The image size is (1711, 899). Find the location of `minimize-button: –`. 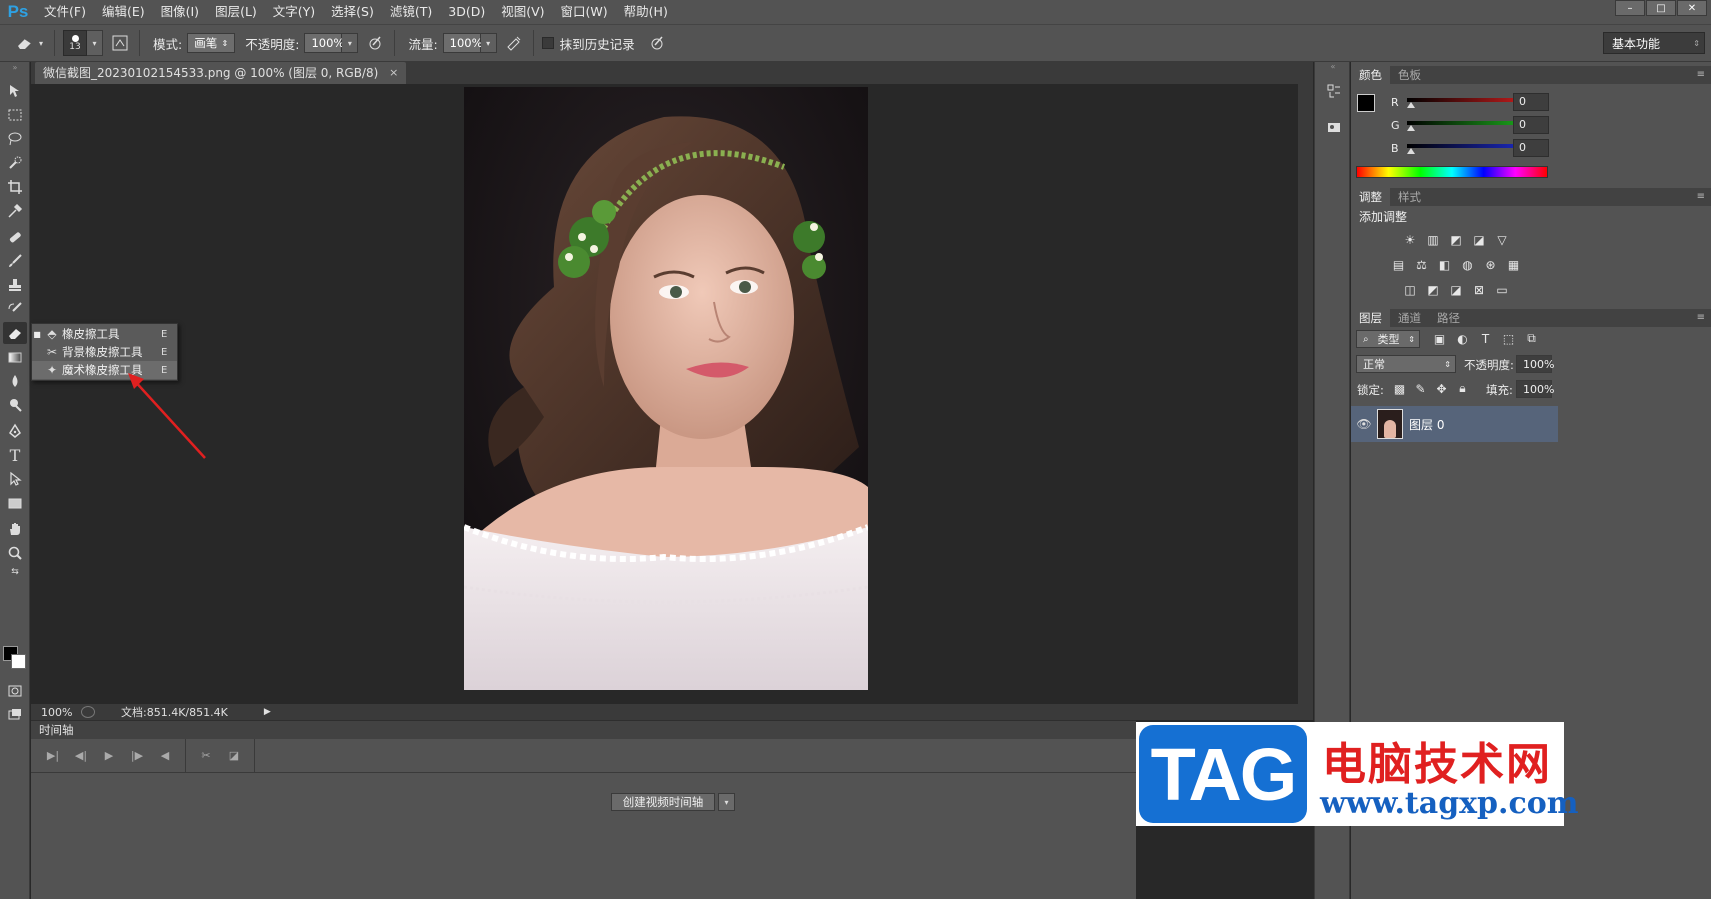

minimize-button: – is located at coordinates (1630, 8).